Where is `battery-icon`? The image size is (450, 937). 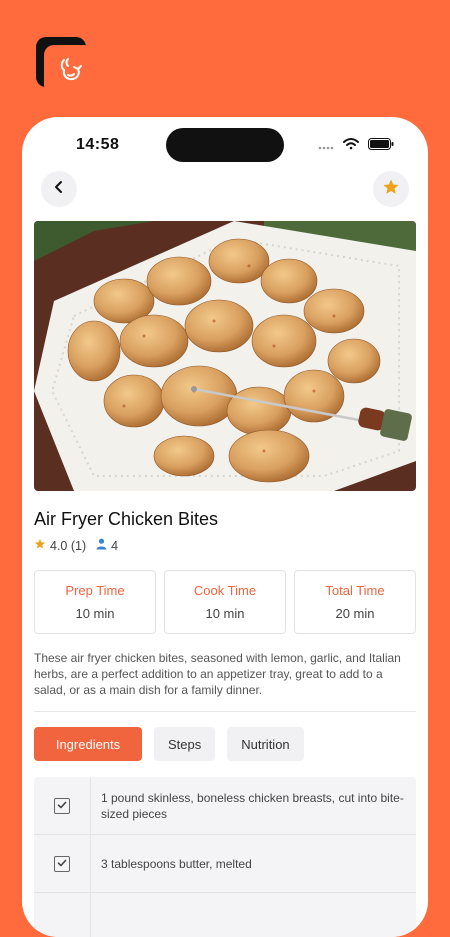 battery-icon is located at coordinates (381, 146).